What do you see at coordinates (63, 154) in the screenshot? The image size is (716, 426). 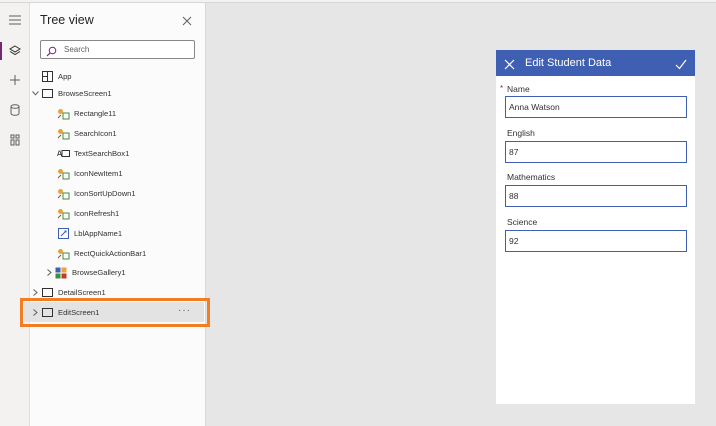 I see `text-input-icon` at bounding box center [63, 154].